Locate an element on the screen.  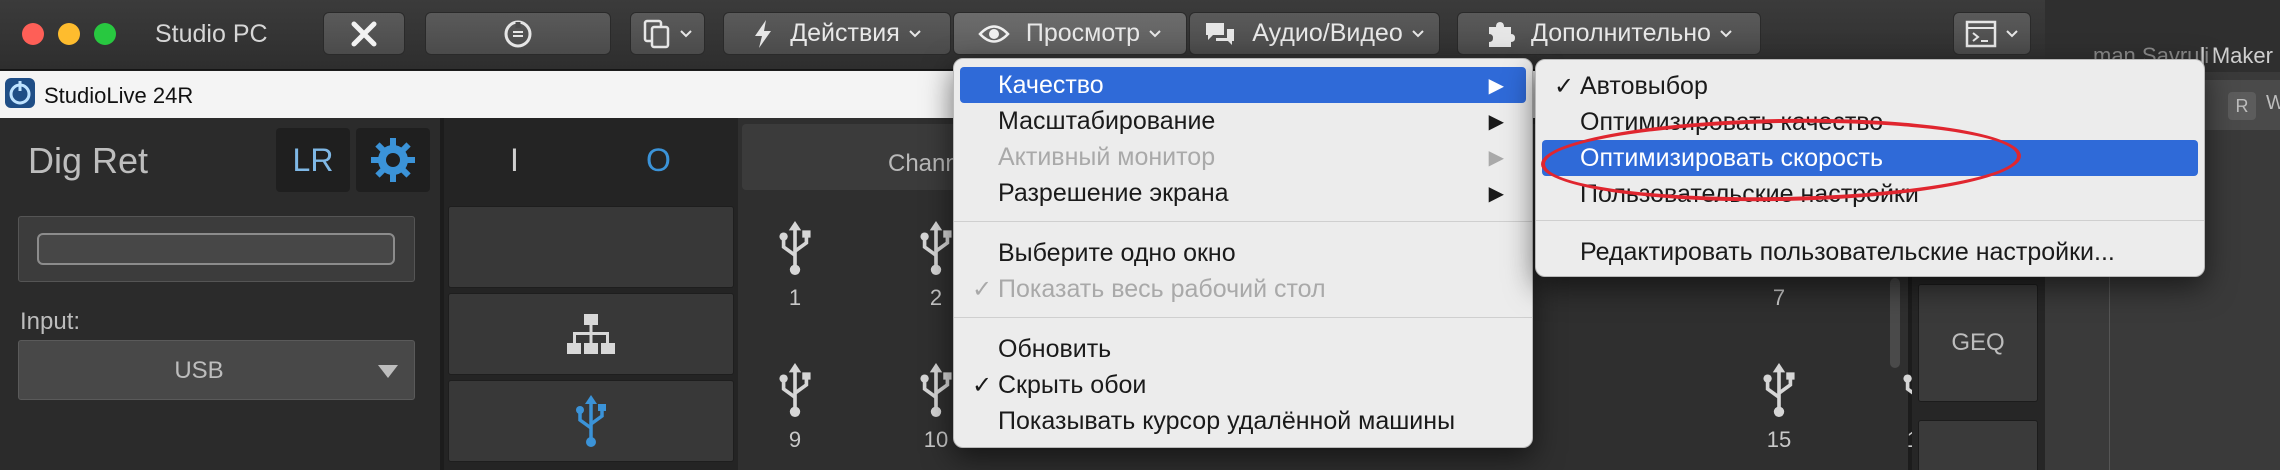
minimize-window-button is located at coordinates (69, 34).